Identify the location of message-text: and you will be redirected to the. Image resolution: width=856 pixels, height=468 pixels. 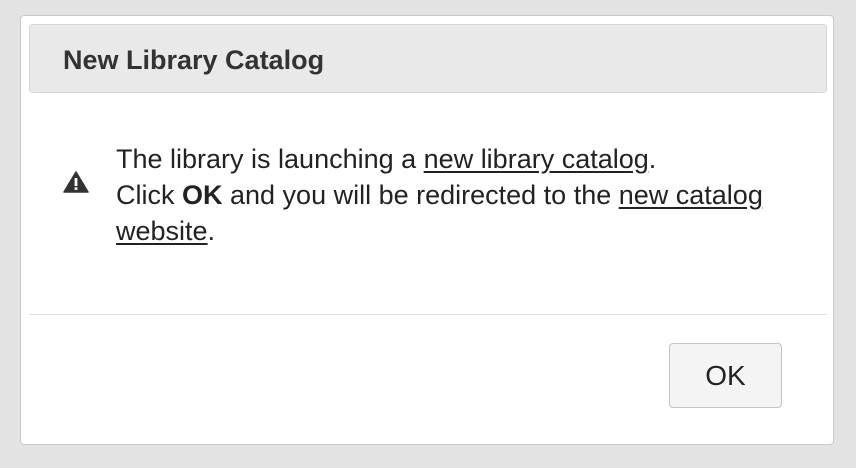
(420, 195).